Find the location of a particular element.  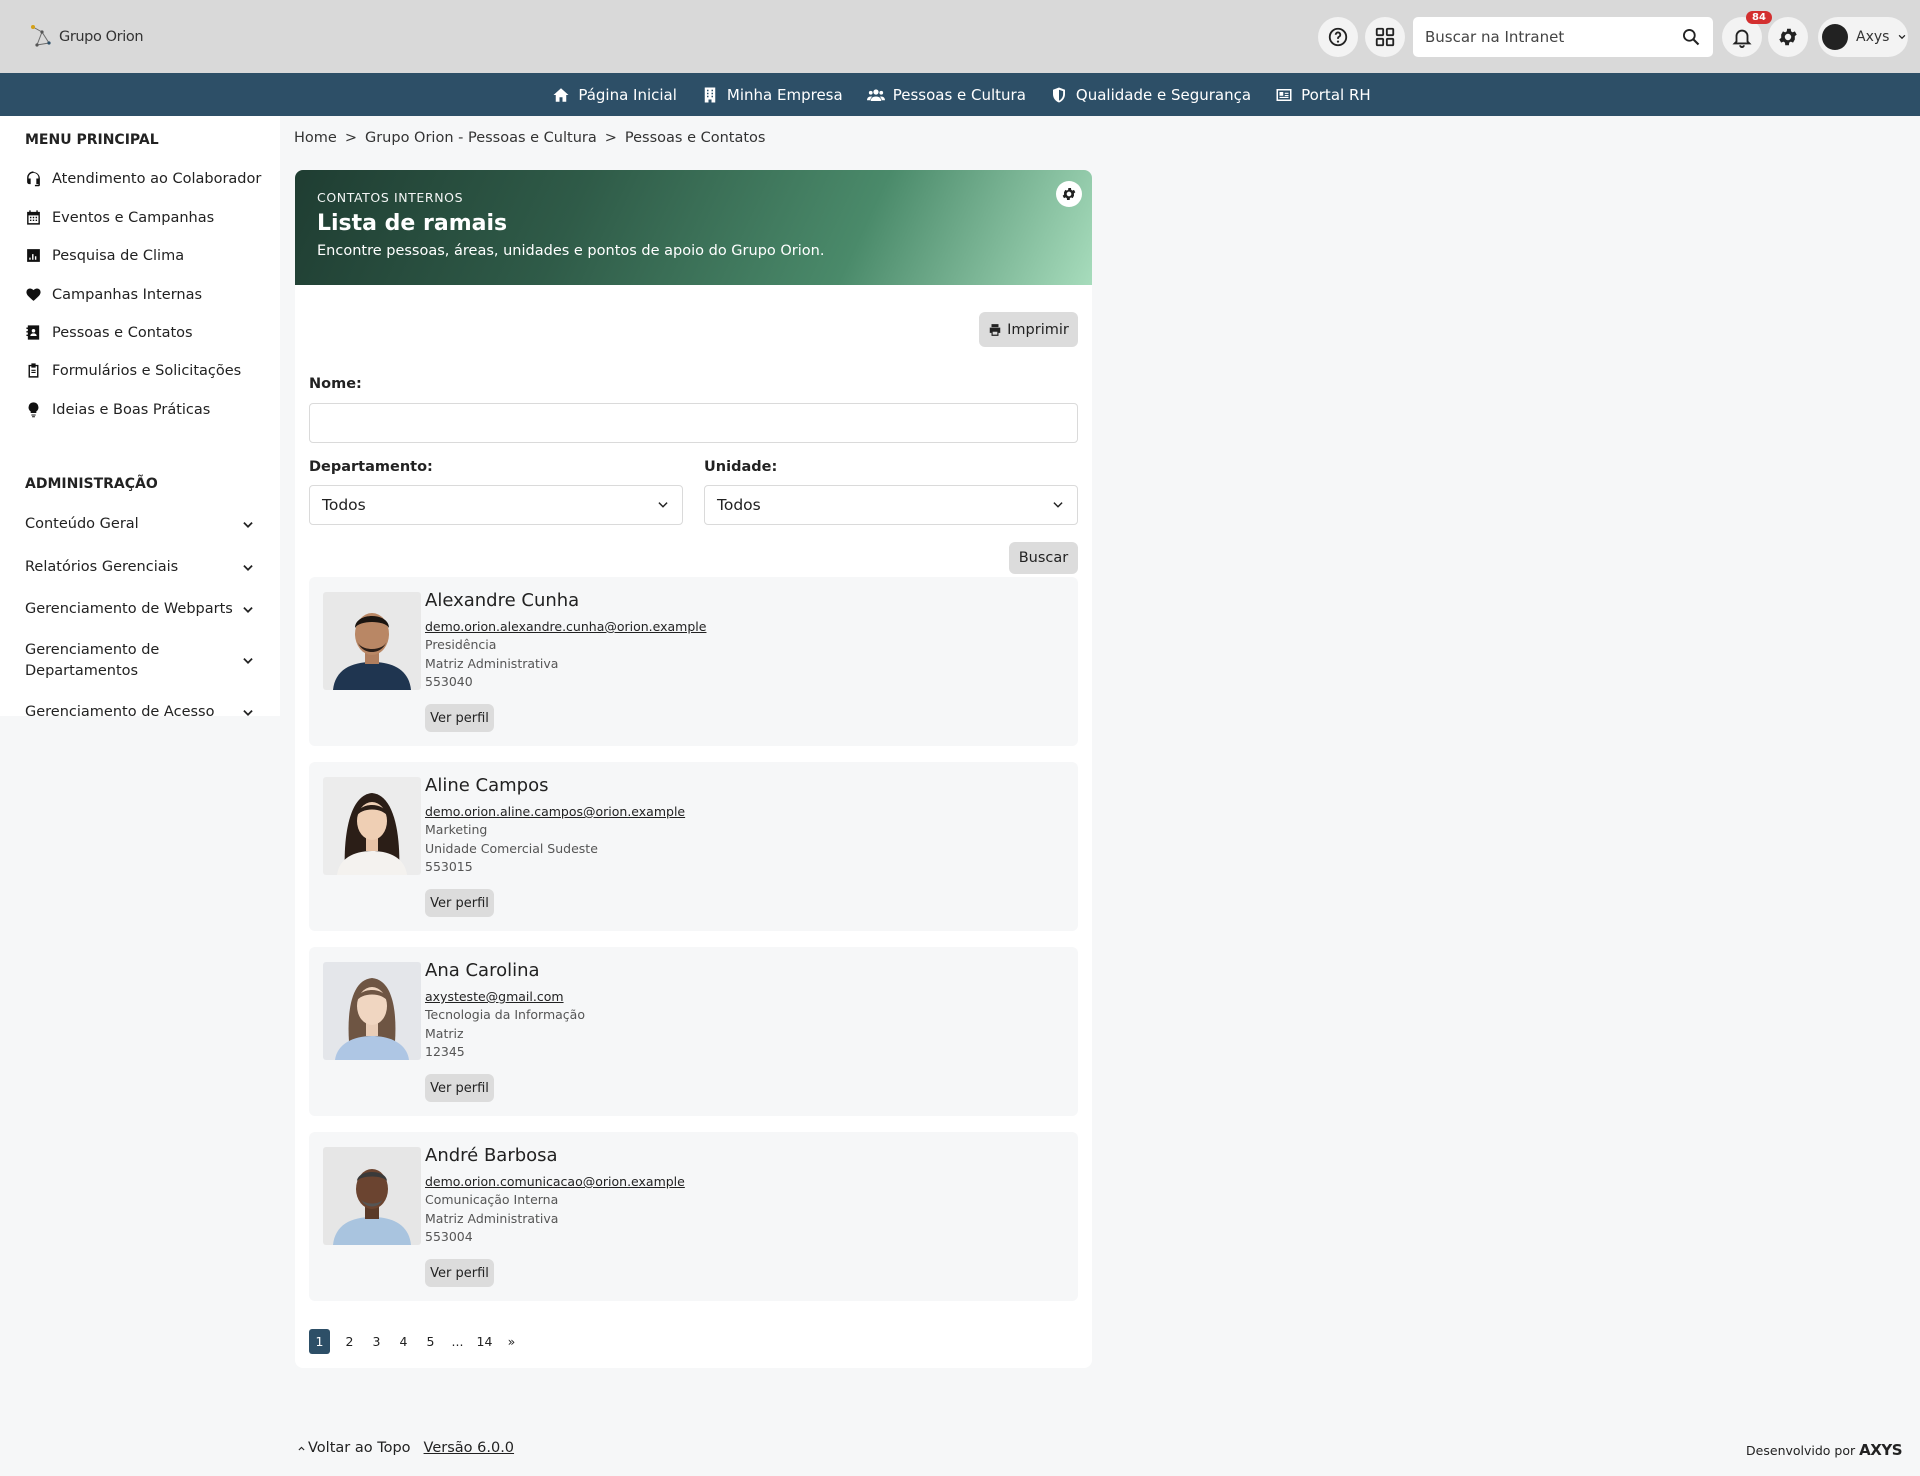

version-link: Versão 6.0.0 is located at coordinates (469, 1448).